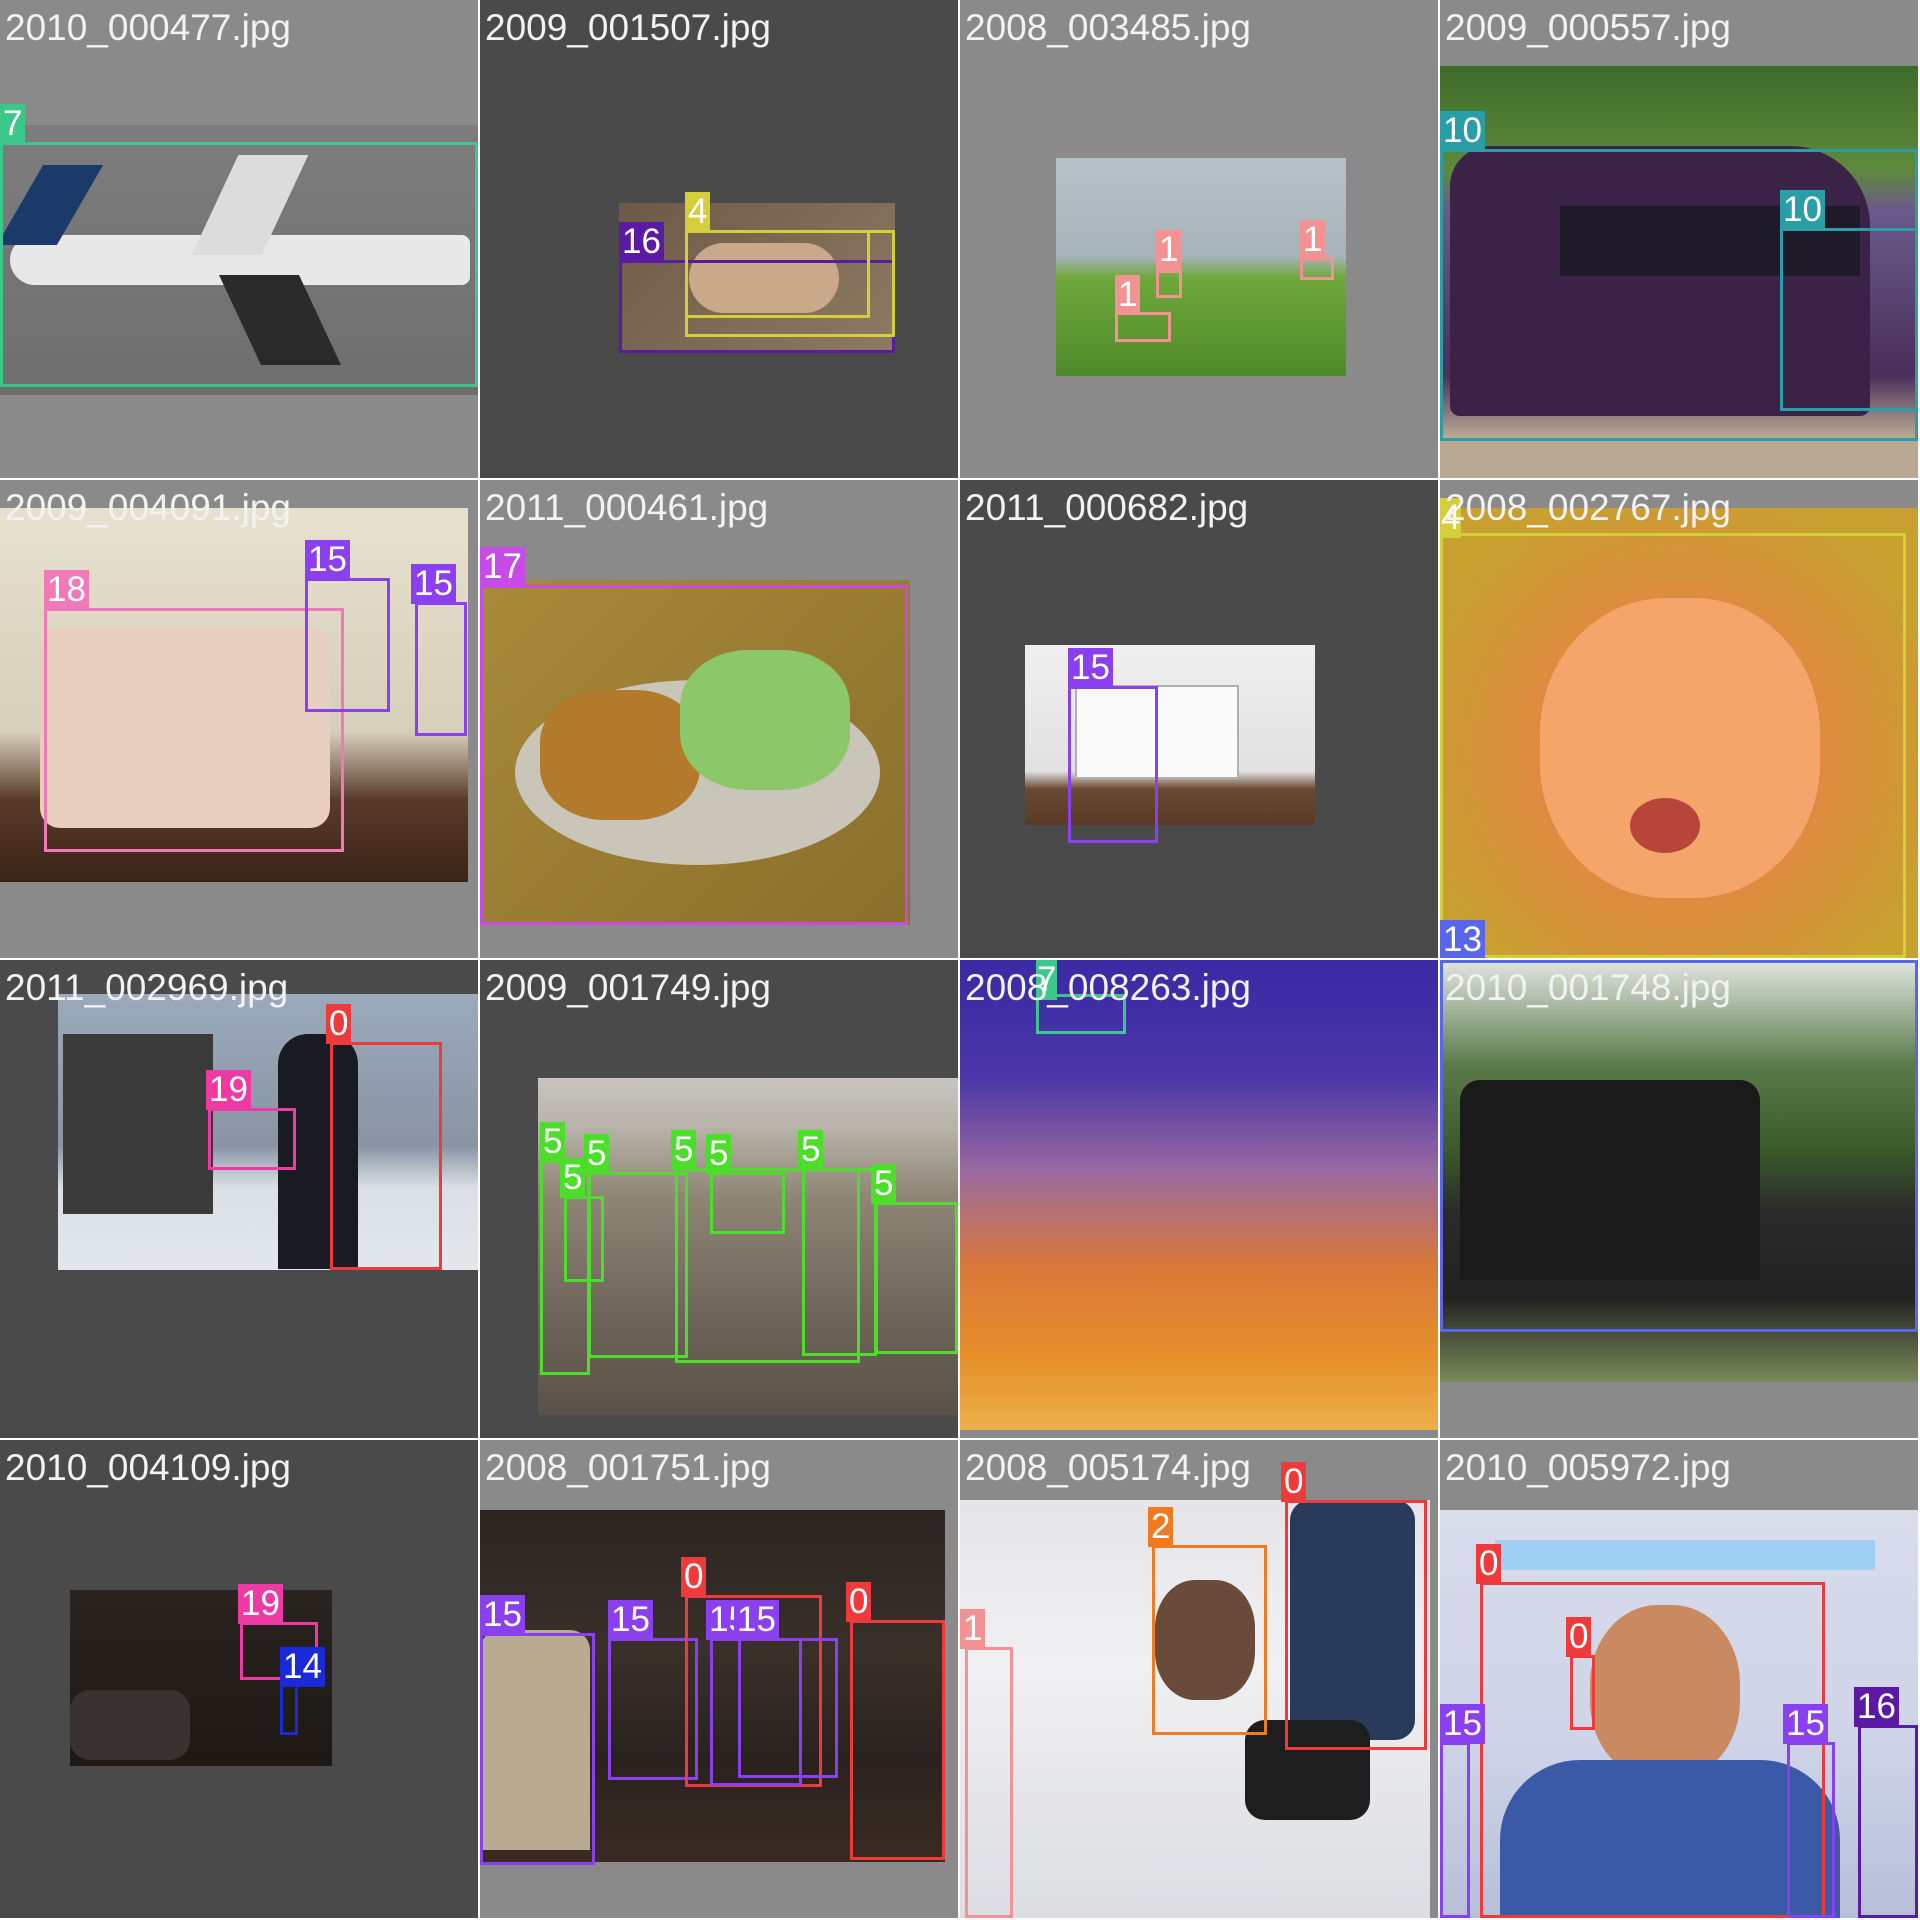 The height and width of the screenshot is (1920, 1920). Describe the element at coordinates (502, 567) in the screenshot. I see `bbox-label: 17` at that location.